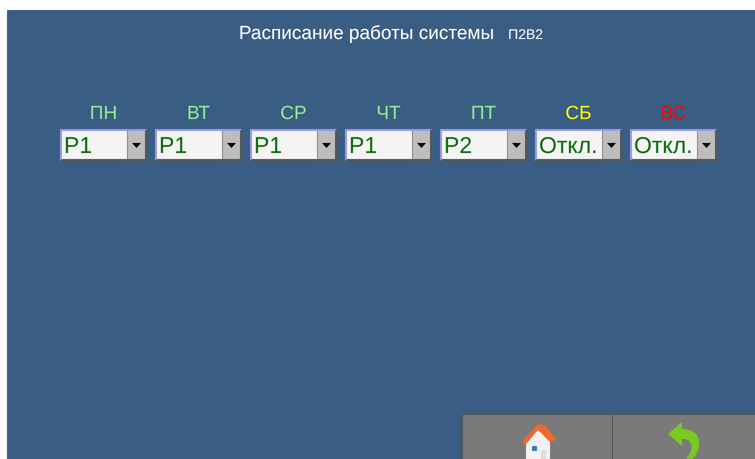 This screenshot has height=459, width=755. Describe the element at coordinates (198, 114) in the screenshot. I see `day-label: ВТ` at that location.